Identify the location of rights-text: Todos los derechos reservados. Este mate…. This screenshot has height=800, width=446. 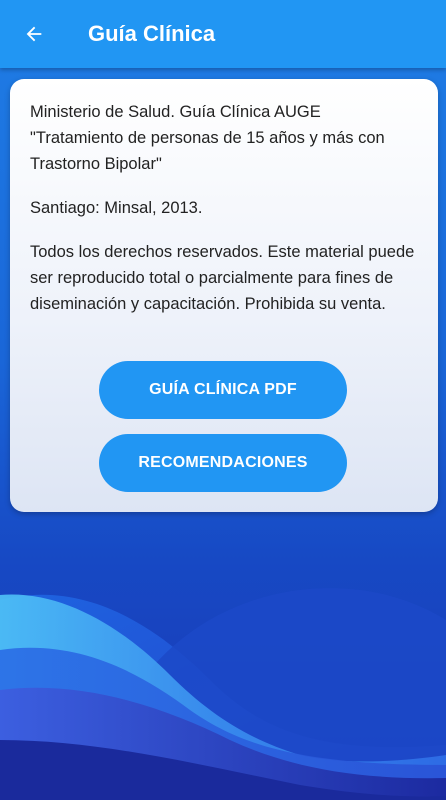
(222, 278).